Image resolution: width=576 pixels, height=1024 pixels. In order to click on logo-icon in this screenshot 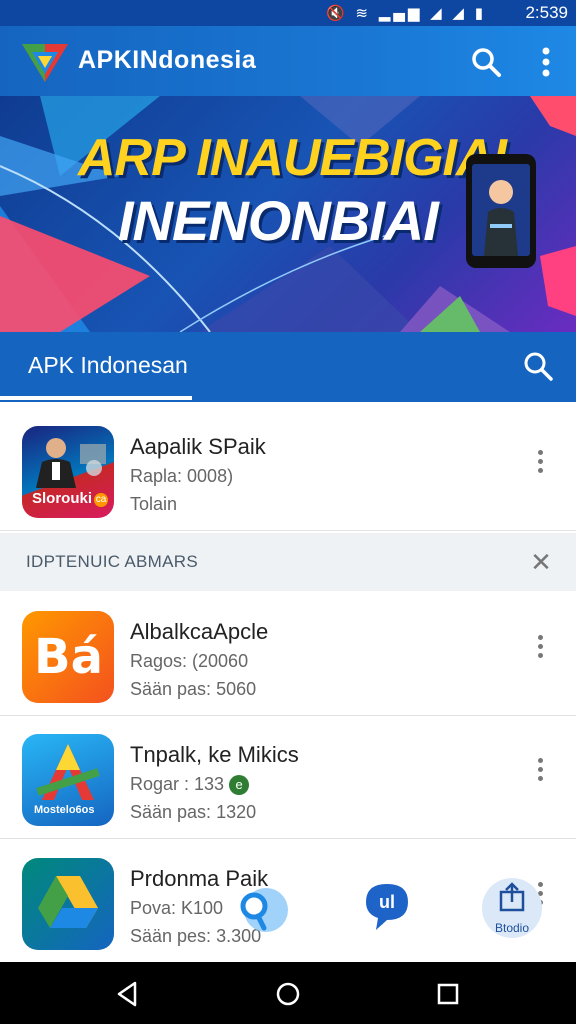, I will do `click(45, 63)`.